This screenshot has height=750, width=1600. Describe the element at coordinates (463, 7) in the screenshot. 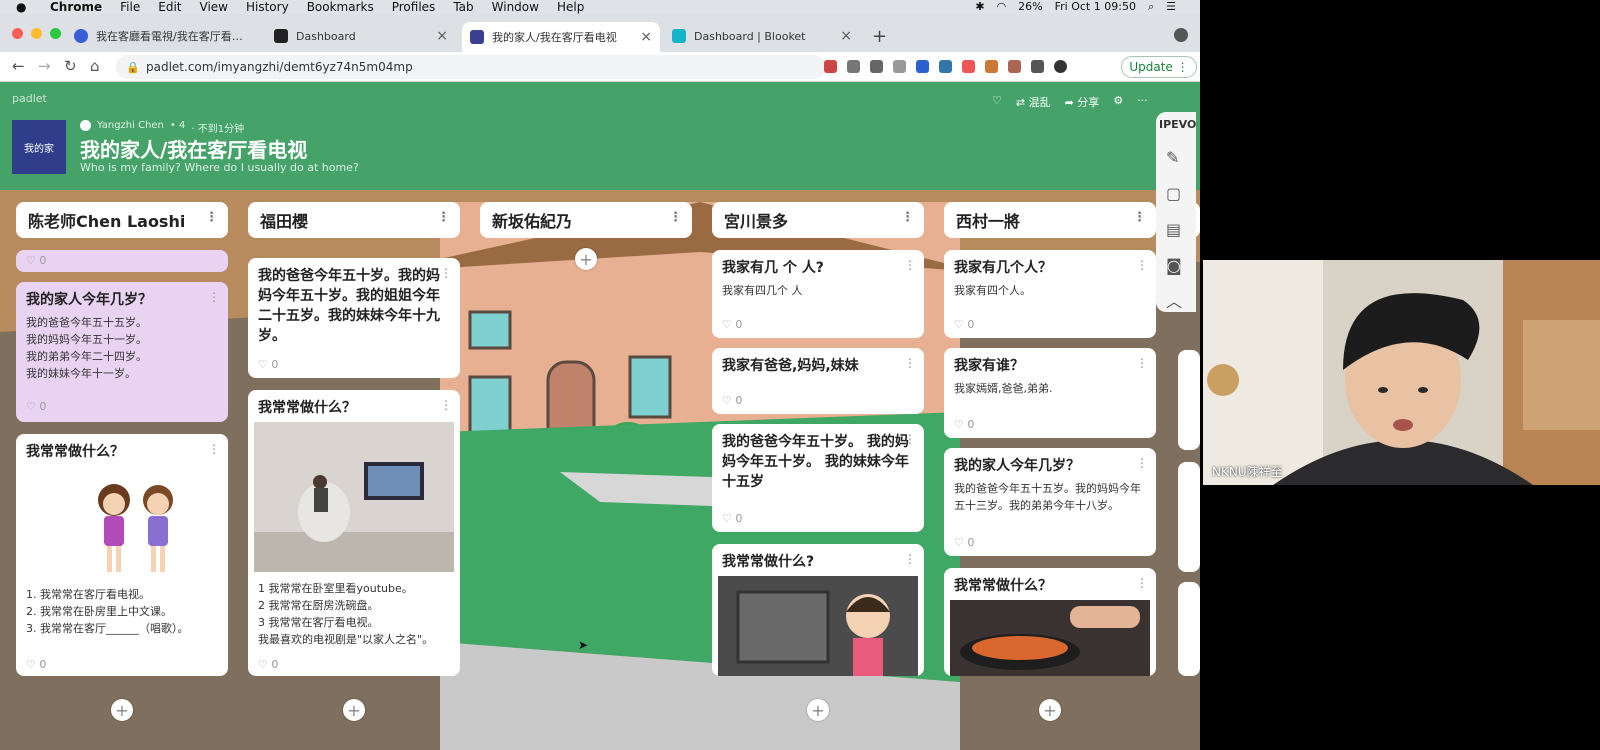

I see `menu-tab: Tab` at that location.